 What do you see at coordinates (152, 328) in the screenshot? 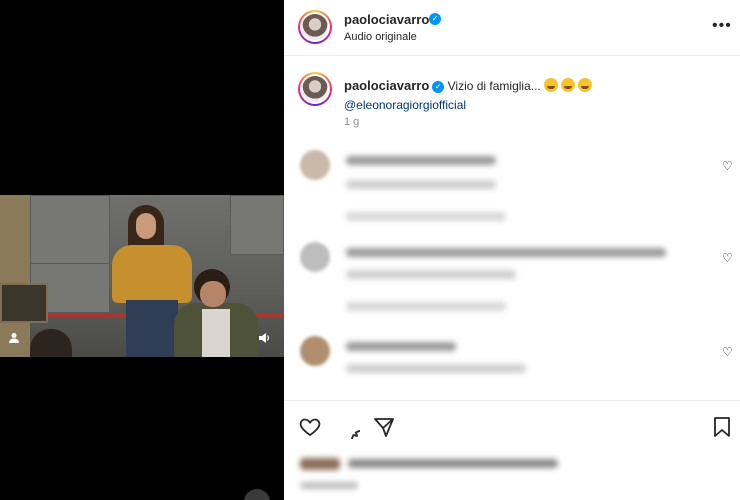
I see `woman-jeans` at bounding box center [152, 328].